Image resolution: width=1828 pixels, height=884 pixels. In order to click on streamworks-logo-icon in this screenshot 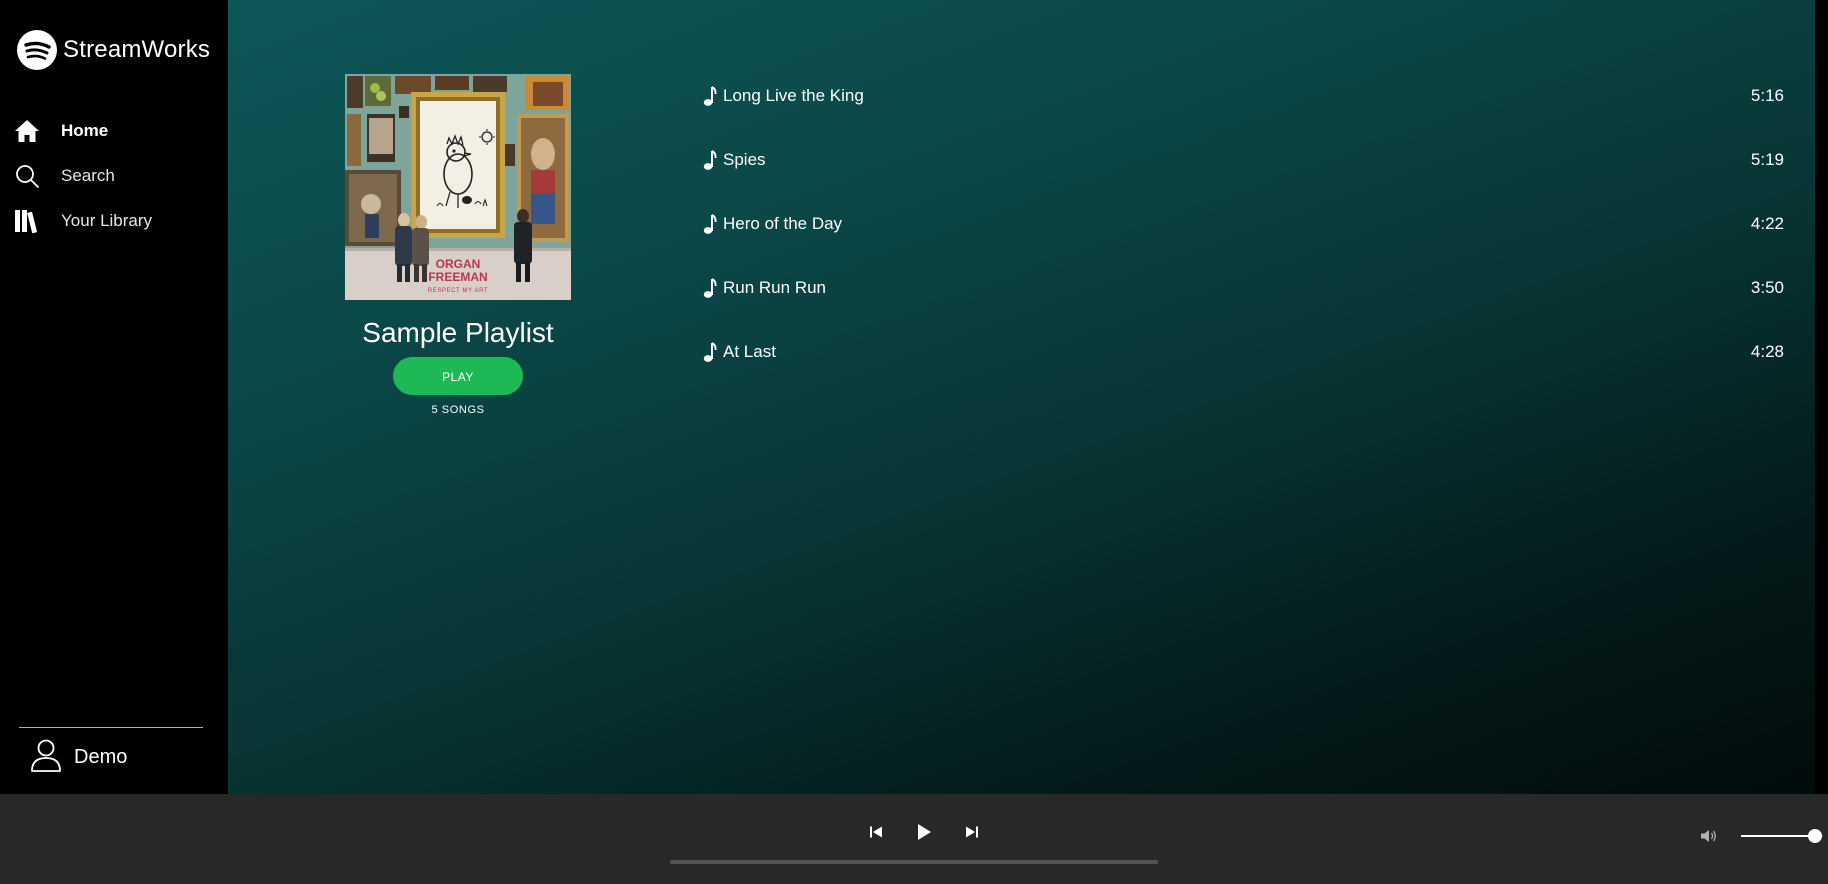, I will do `click(37, 50)`.